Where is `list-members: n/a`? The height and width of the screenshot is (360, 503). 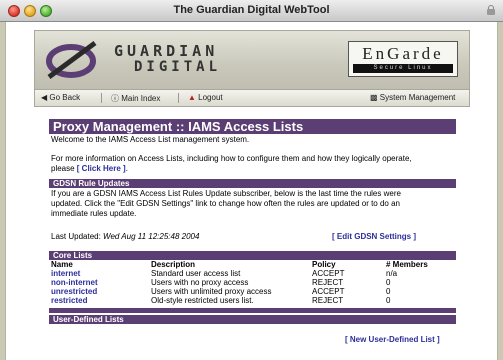
list-members: n/a is located at coordinates (392, 273).